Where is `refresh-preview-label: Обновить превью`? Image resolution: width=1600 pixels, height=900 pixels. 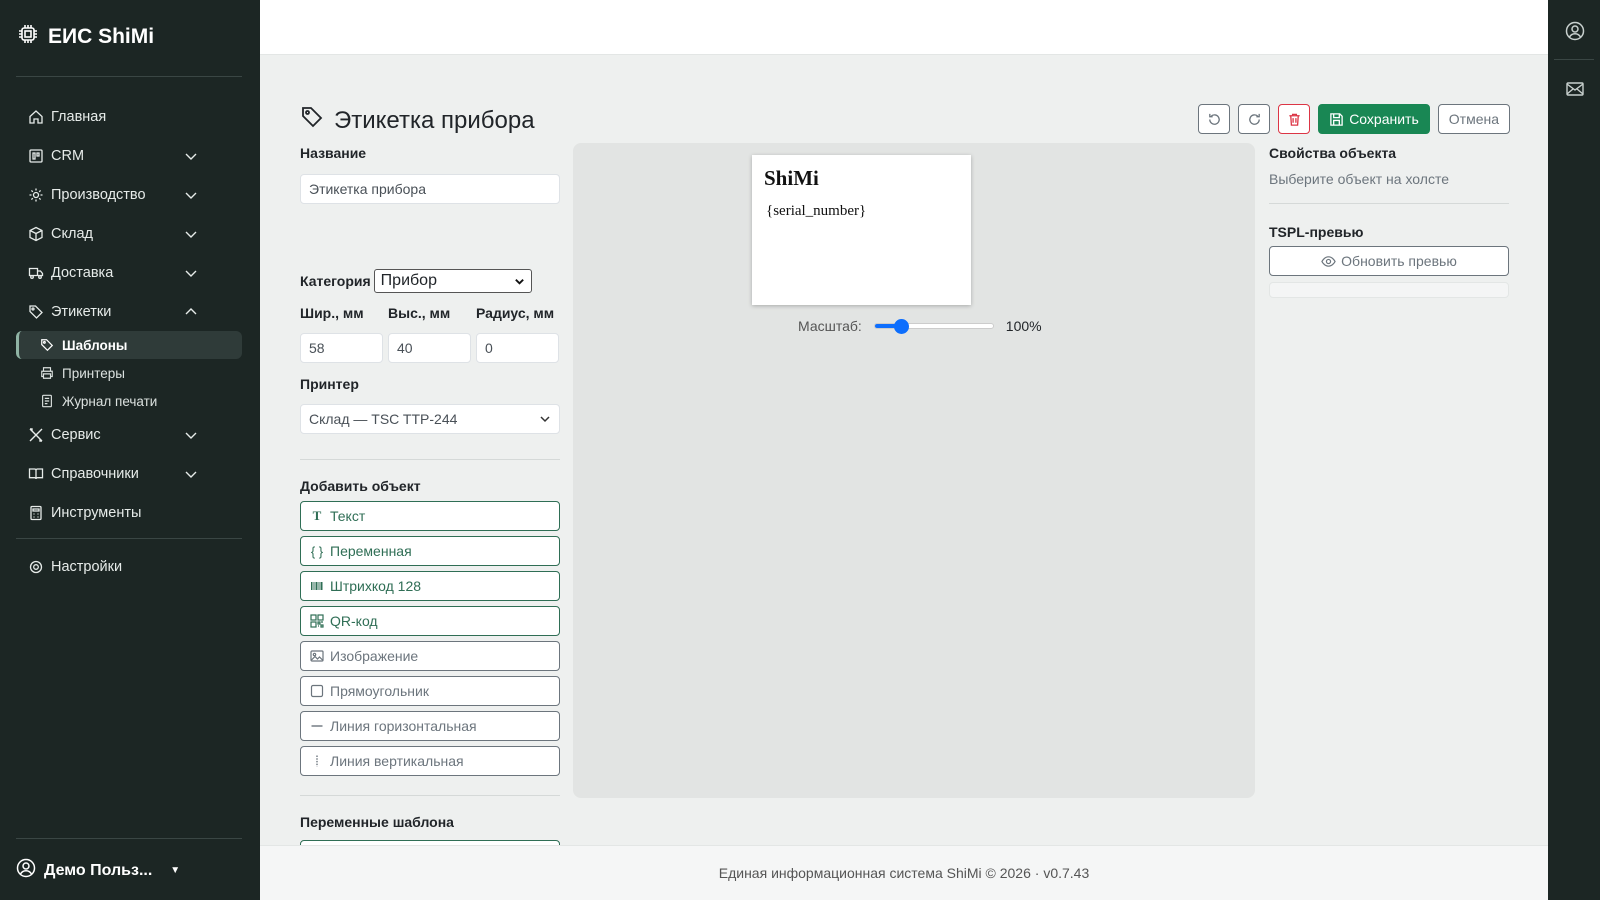 refresh-preview-label: Обновить превью is located at coordinates (1399, 261).